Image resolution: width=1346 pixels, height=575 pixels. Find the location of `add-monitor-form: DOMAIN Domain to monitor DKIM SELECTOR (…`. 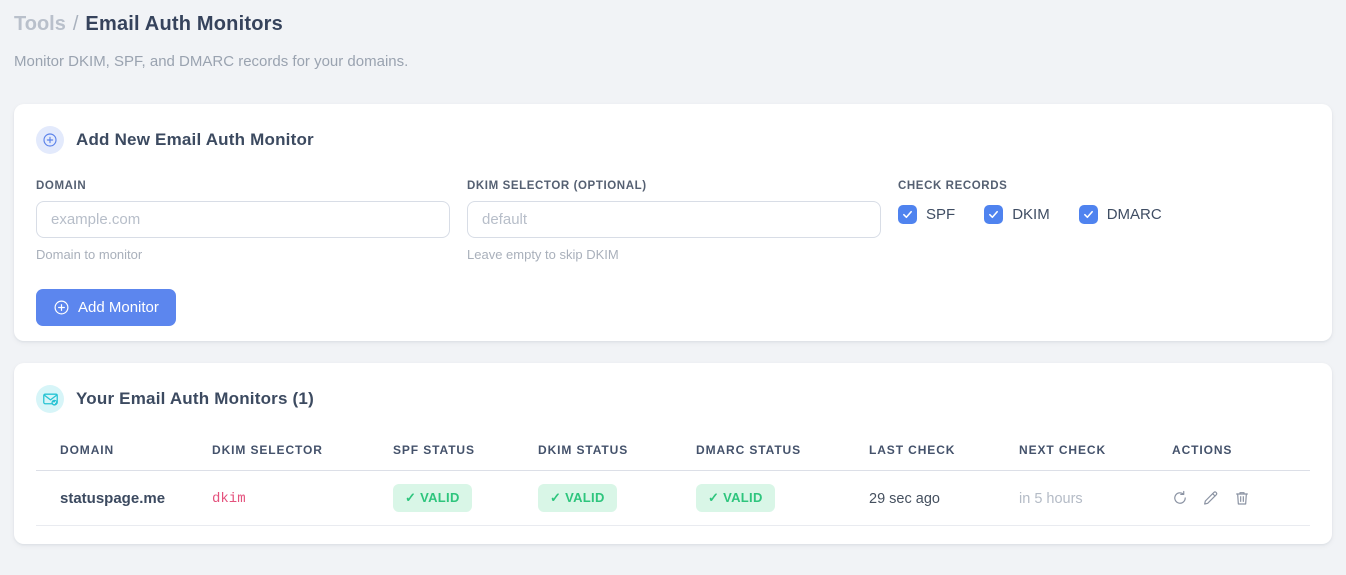

add-monitor-form: DOMAIN Domain to monitor DKIM SELECTOR (… is located at coordinates (673, 221).